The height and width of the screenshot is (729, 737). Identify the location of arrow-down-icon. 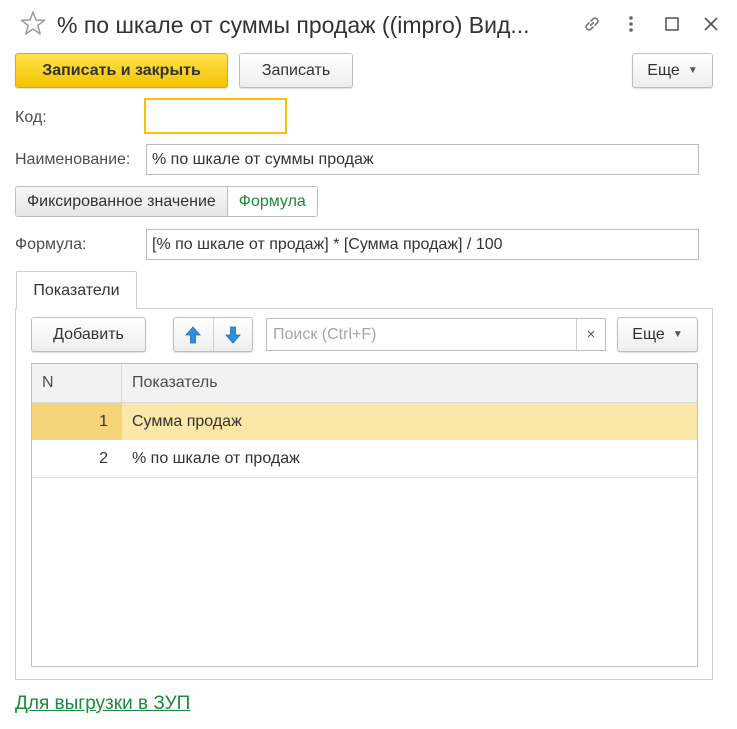
(232, 334).